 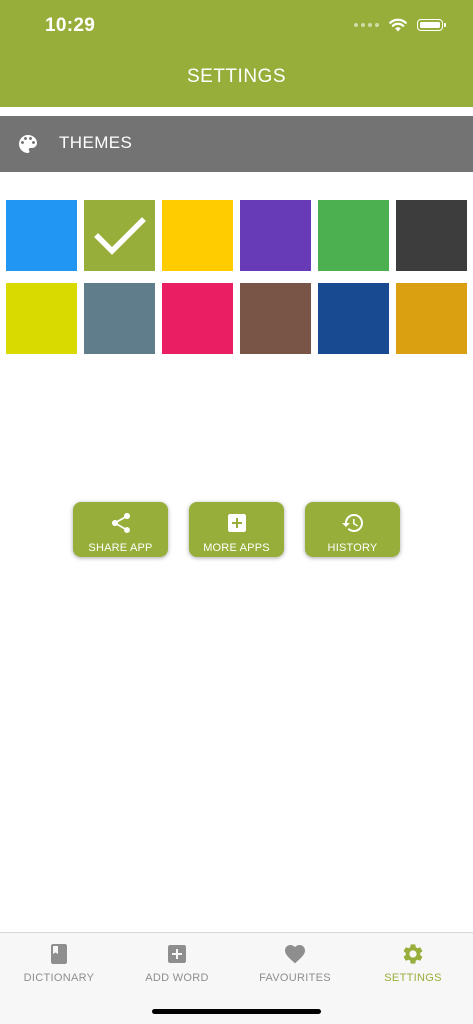 What do you see at coordinates (352, 523) in the screenshot?
I see `history-icon` at bounding box center [352, 523].